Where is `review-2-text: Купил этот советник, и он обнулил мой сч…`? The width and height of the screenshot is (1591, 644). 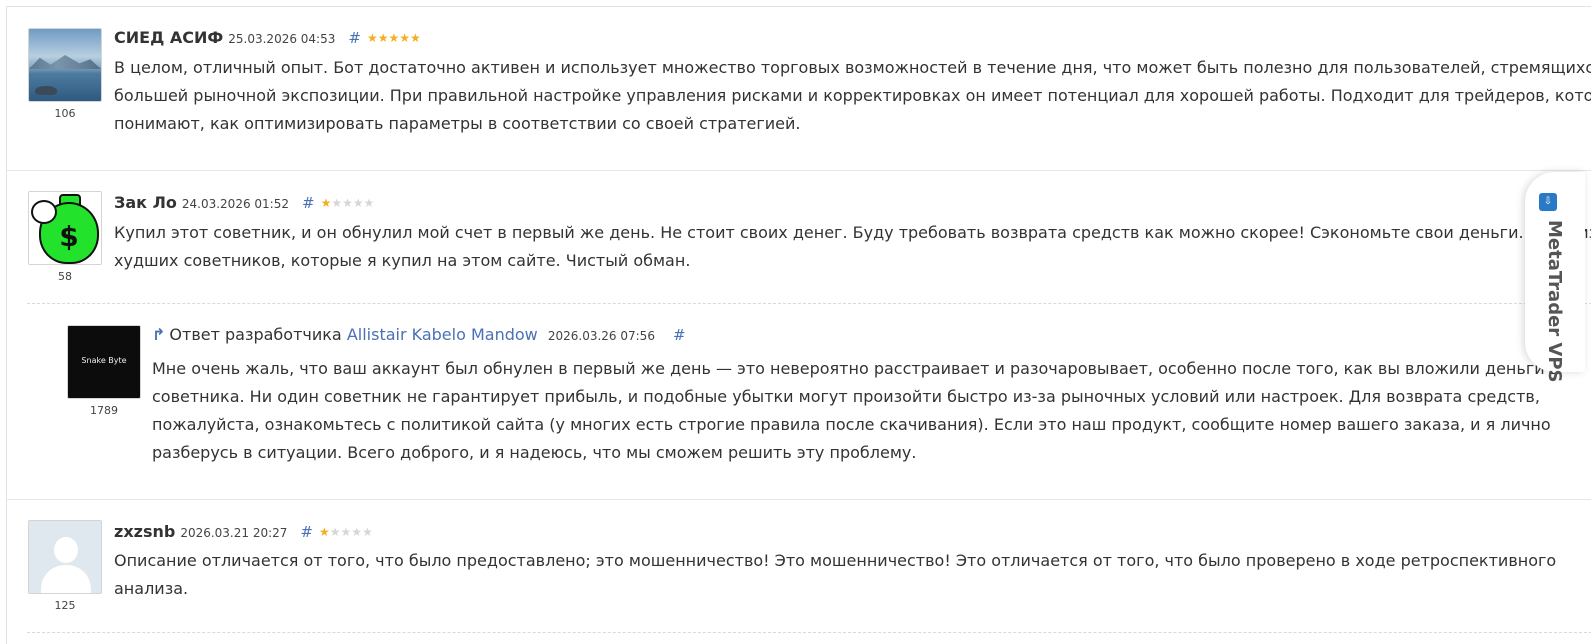 review-2-text: Купил этот советник, и он обнулил мой сч… is located at coordinates (852, 247).